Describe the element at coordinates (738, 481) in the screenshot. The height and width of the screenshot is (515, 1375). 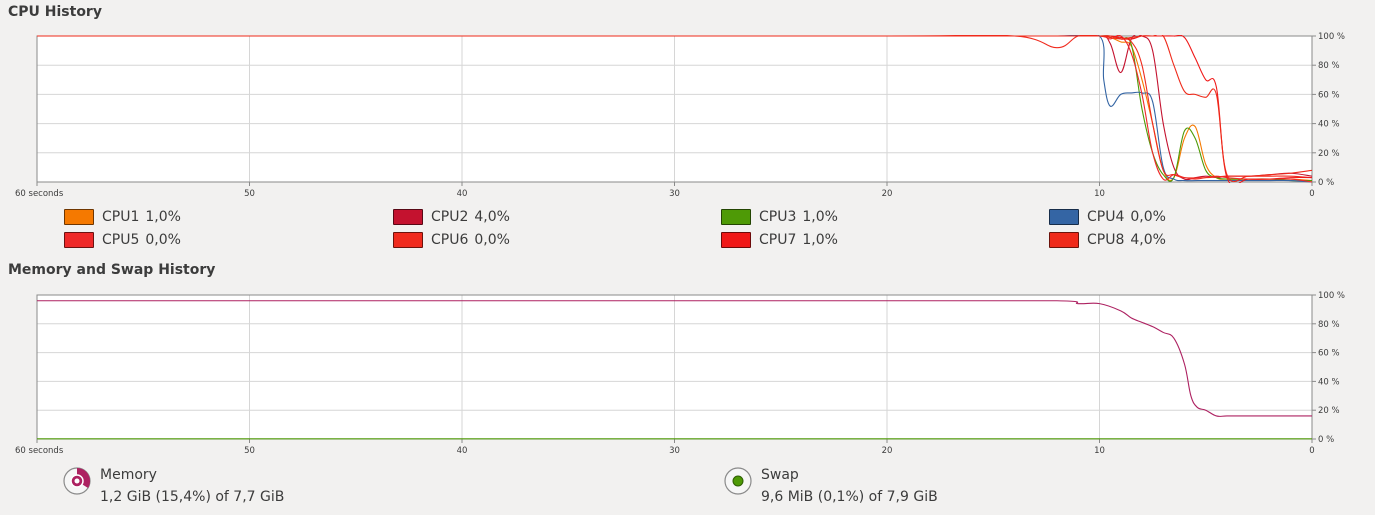
I see `swap-pie-icon` at that location.